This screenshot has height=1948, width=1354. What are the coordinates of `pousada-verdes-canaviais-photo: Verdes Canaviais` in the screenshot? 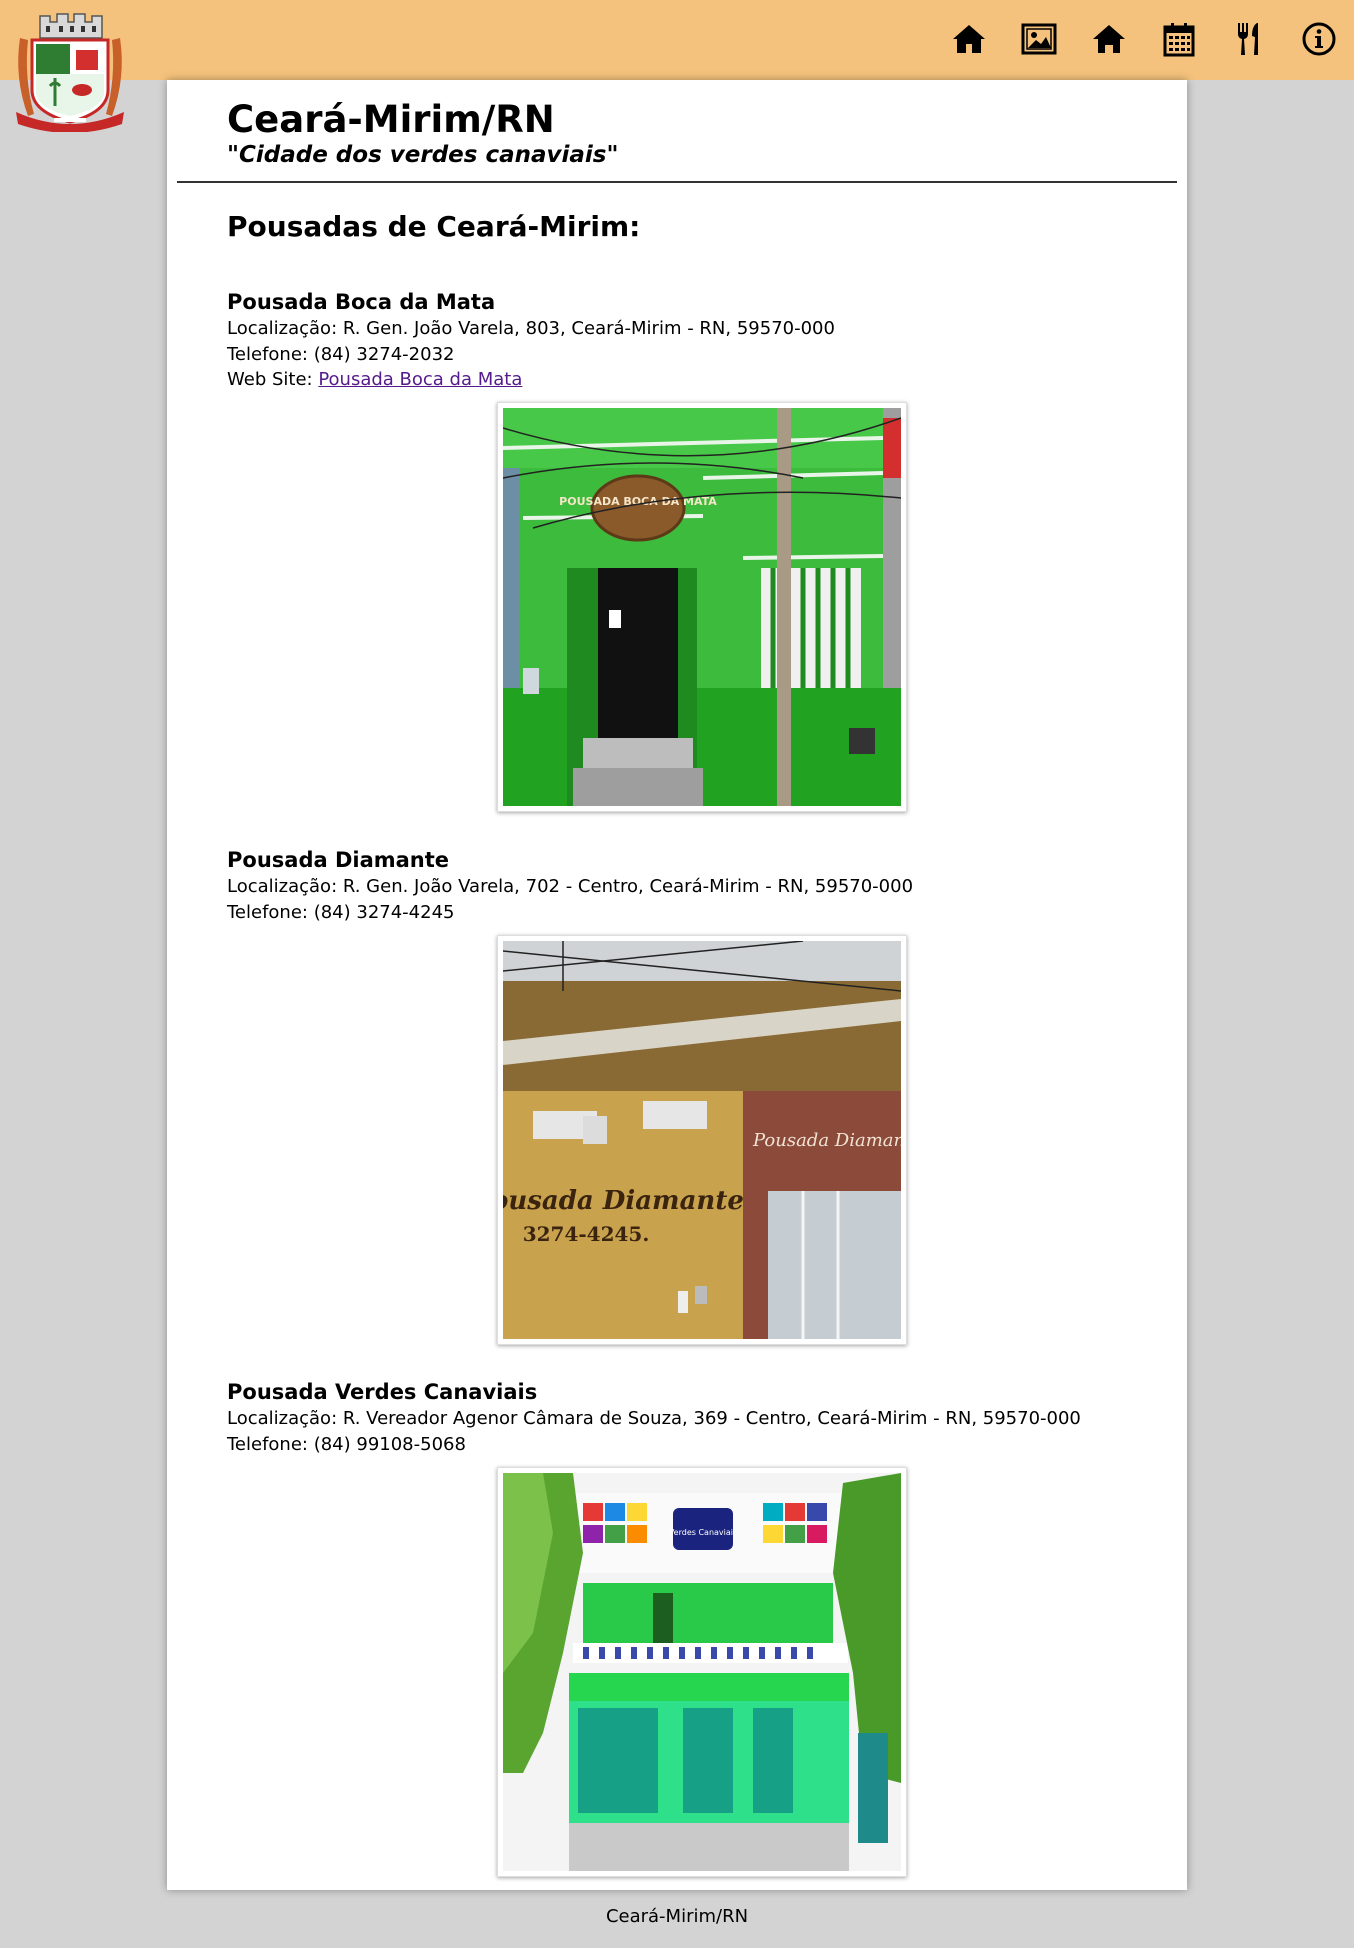 It's located at (702, 1672).